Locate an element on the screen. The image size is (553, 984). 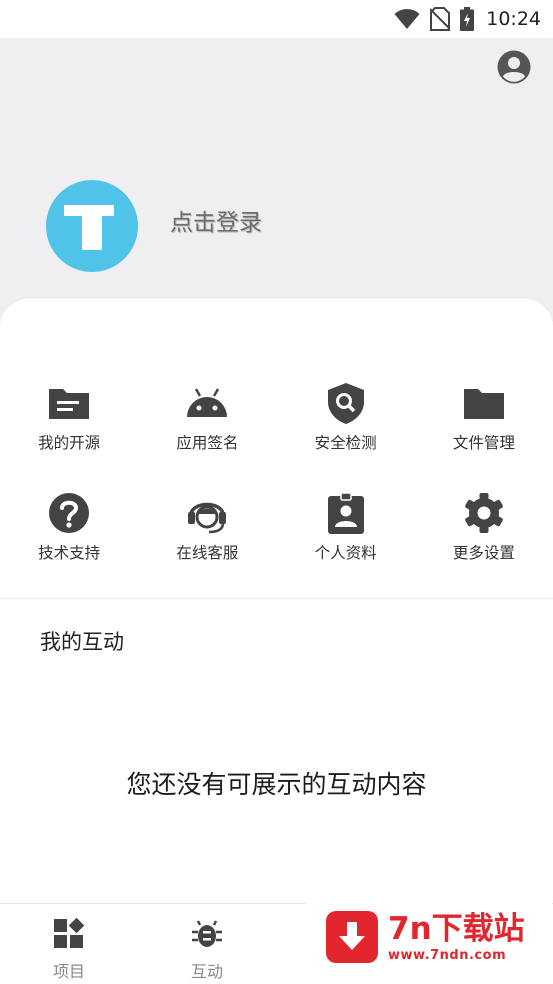
feature-label: 技术支持 is located at coordinates (69, 553).